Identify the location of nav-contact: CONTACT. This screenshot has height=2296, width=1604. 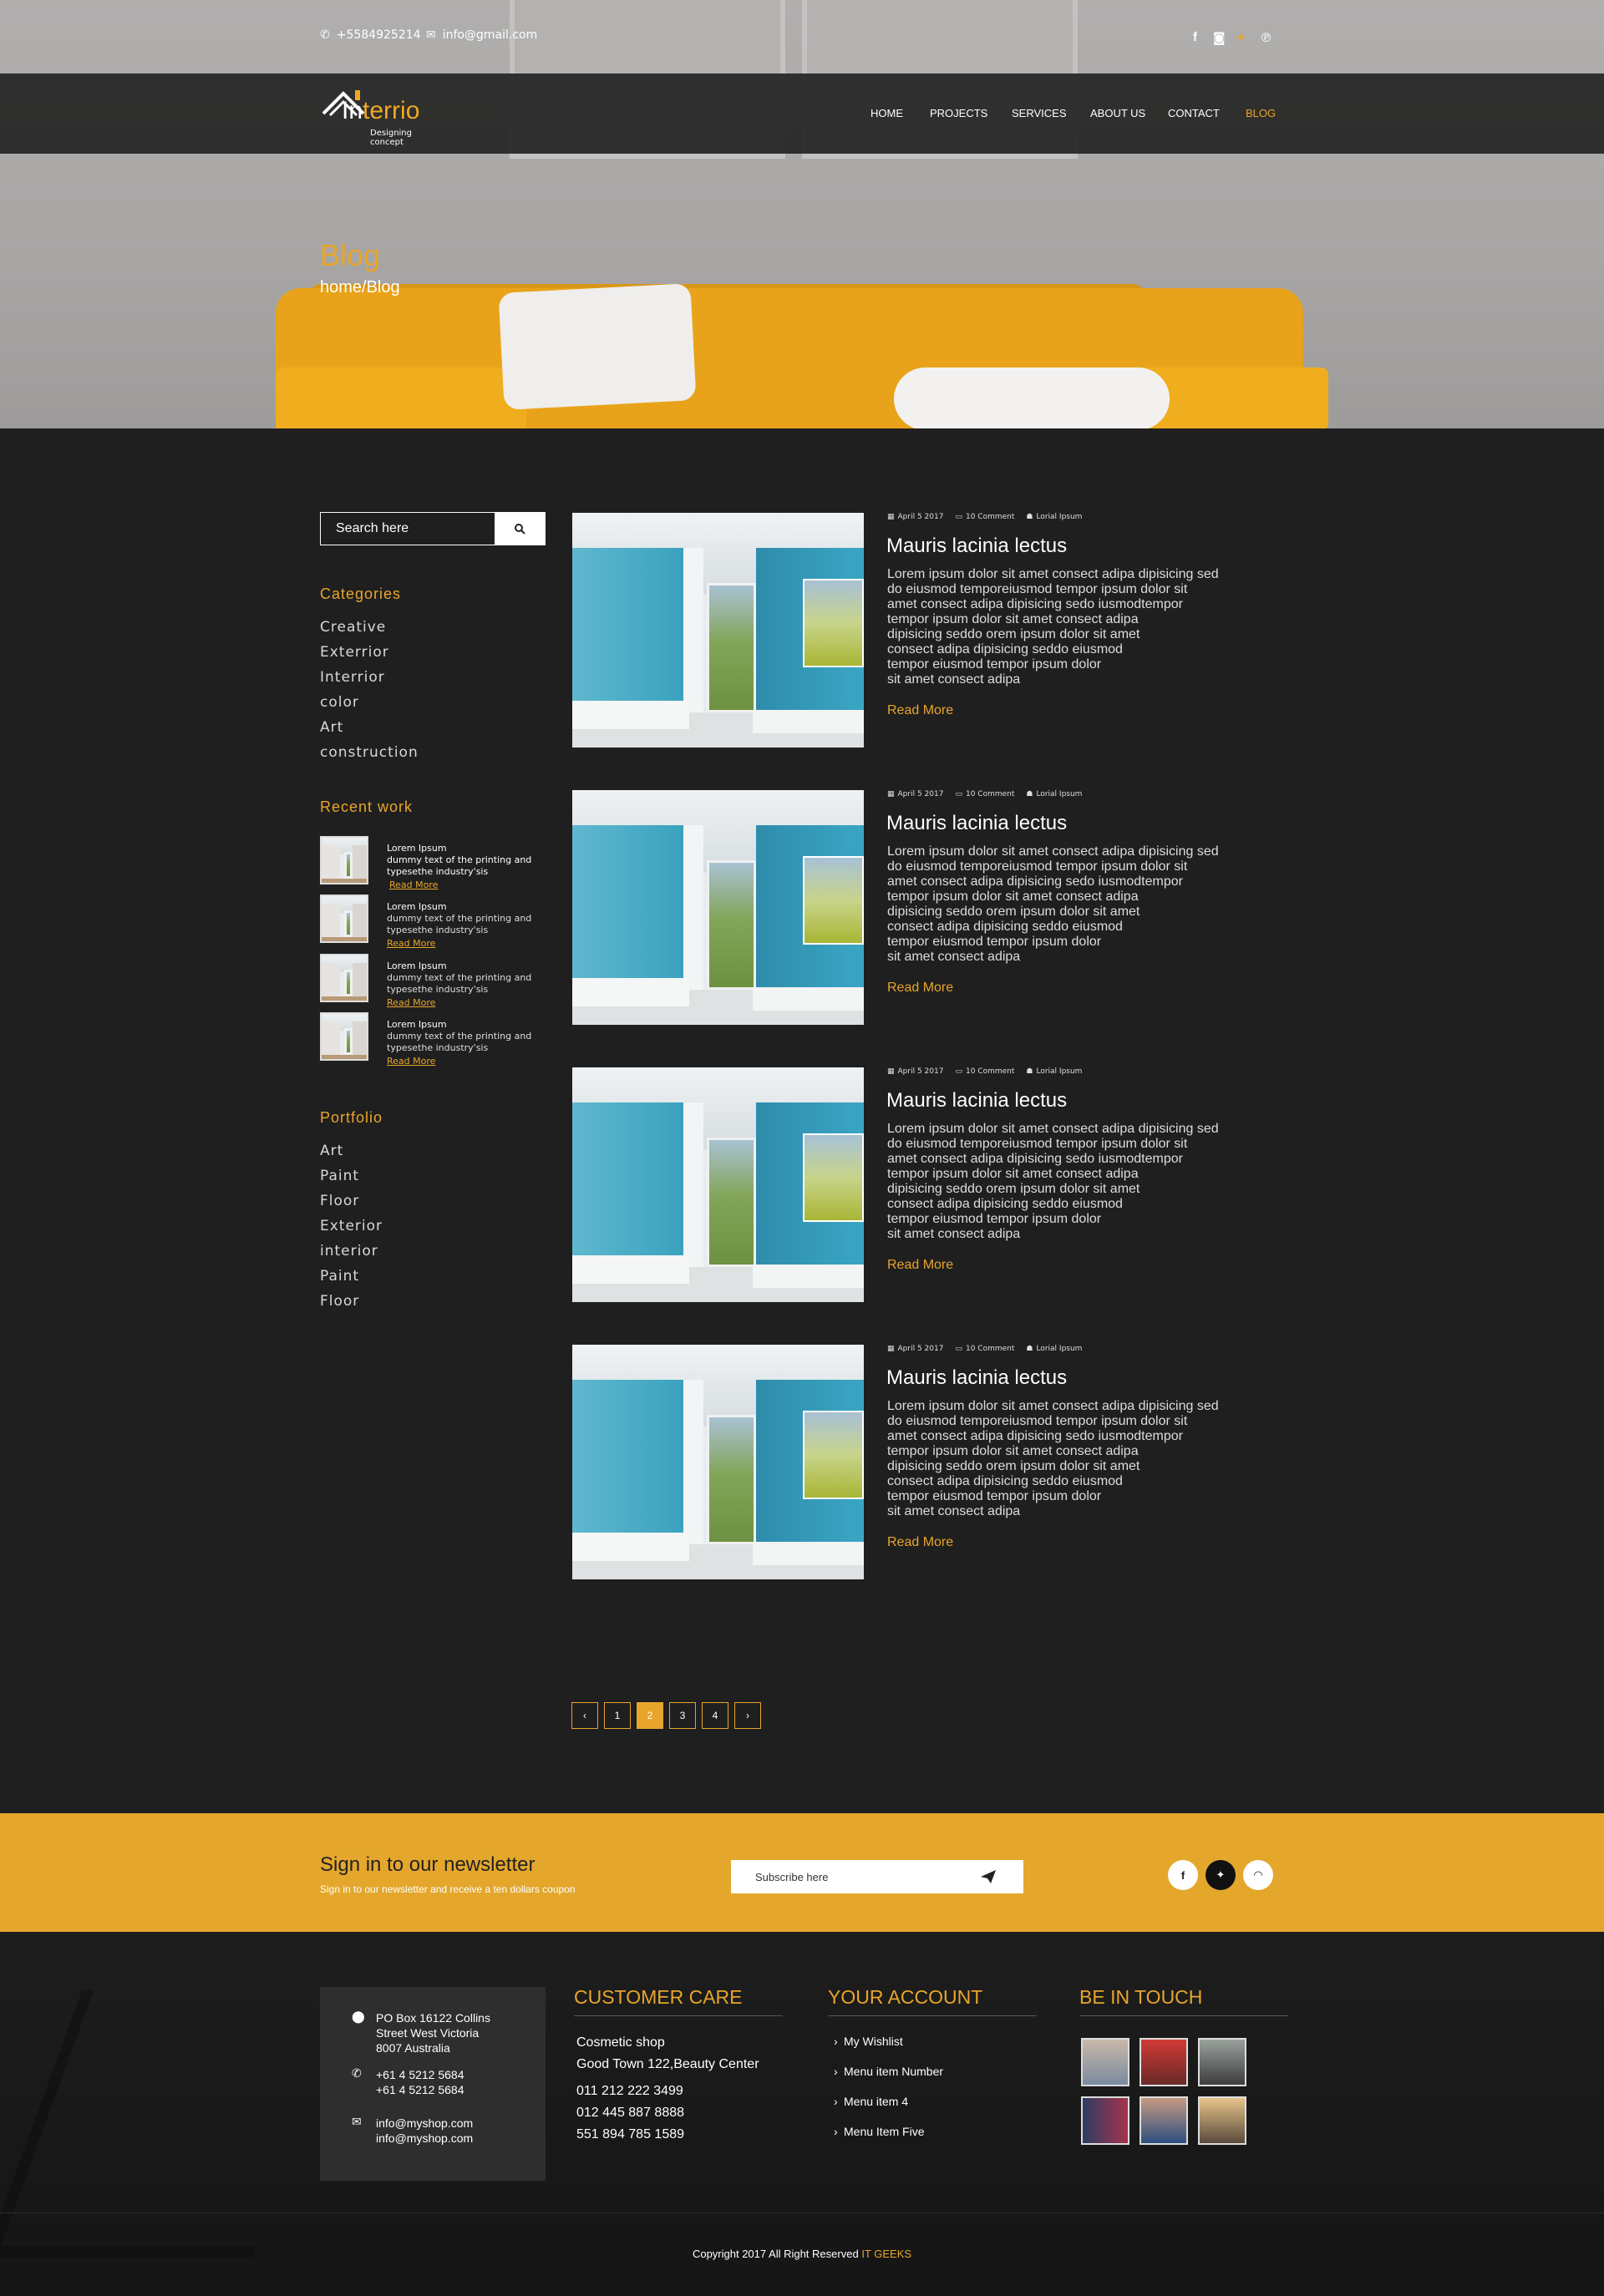
(1194, 113).